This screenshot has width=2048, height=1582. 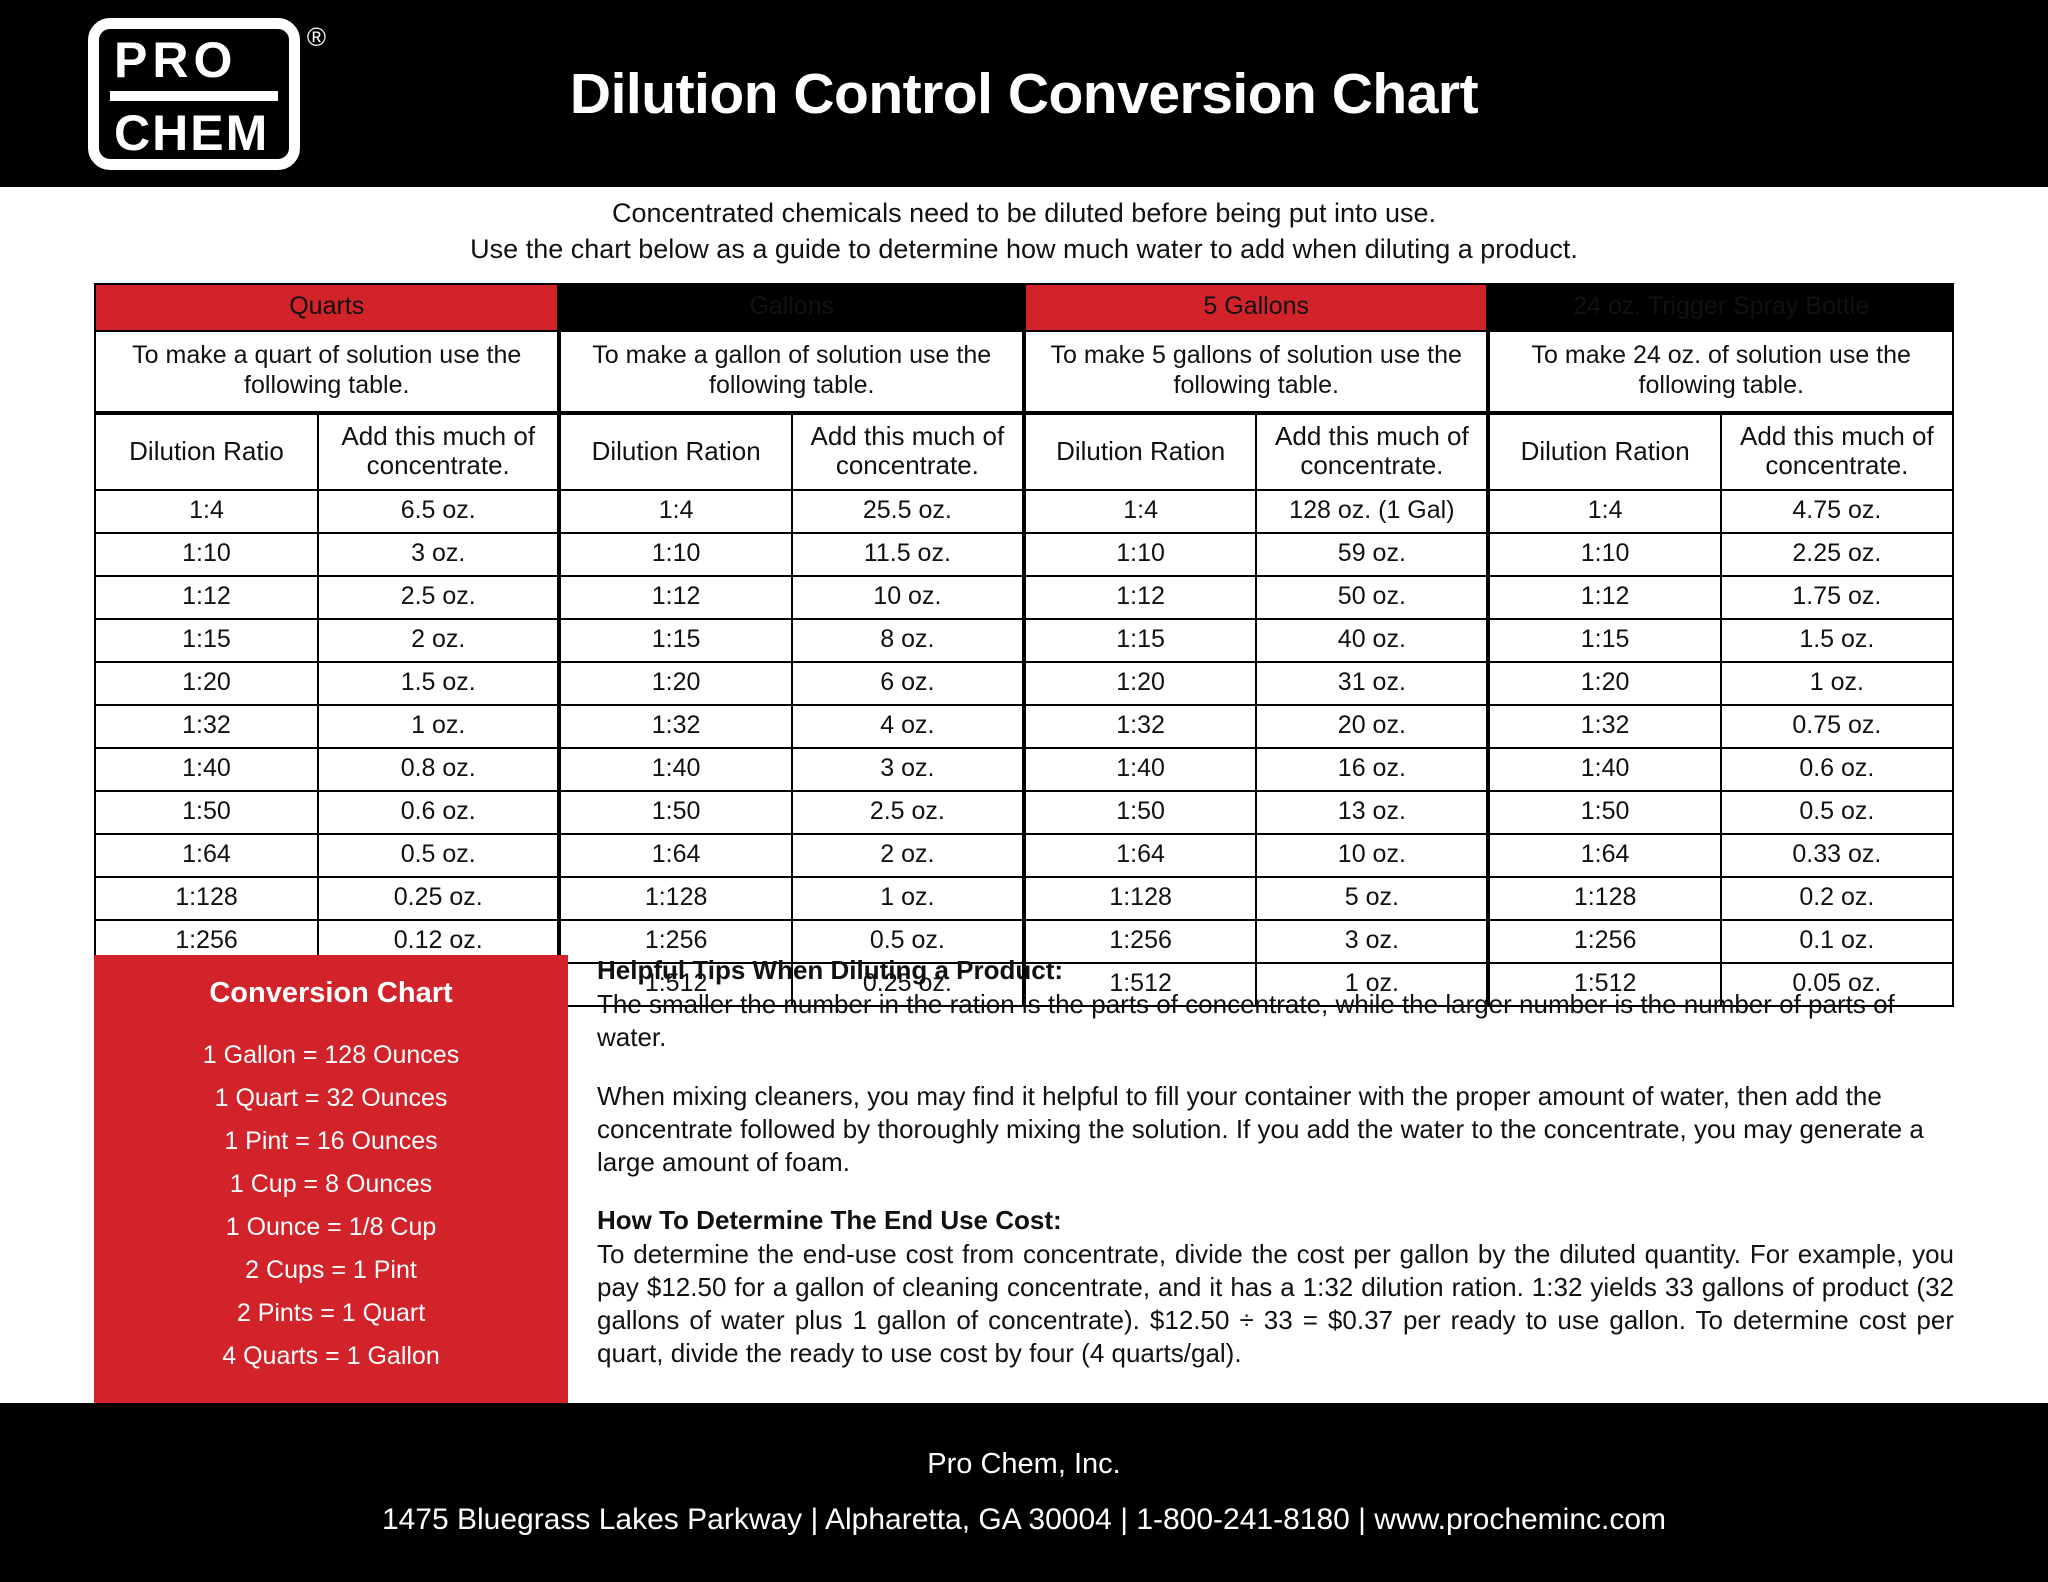 I want to click on cell-24oz-amount: 0.2 oz., so click(x=1837, y=899).